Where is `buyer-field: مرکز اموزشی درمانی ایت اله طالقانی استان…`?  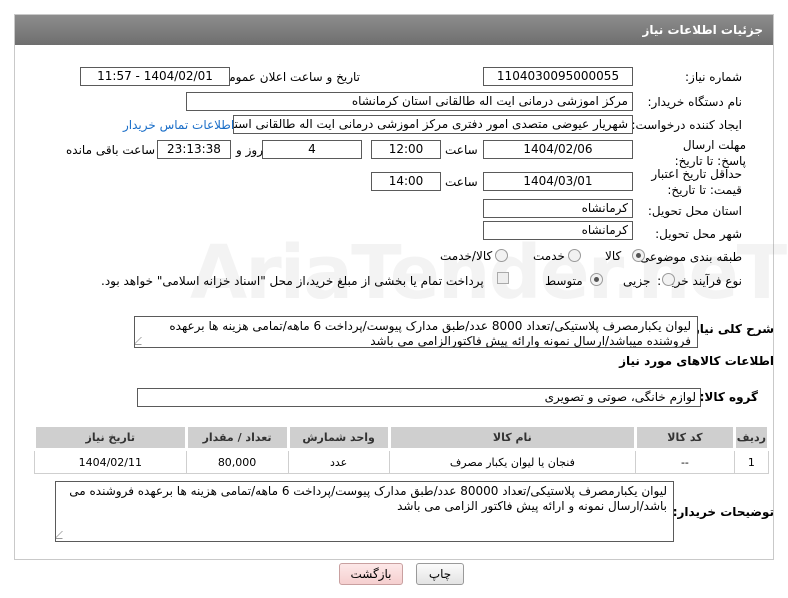 buyer-field: مرکز اموزشی درمانی ایت اله طالقانی استان… is located at coordinates (409, 101).